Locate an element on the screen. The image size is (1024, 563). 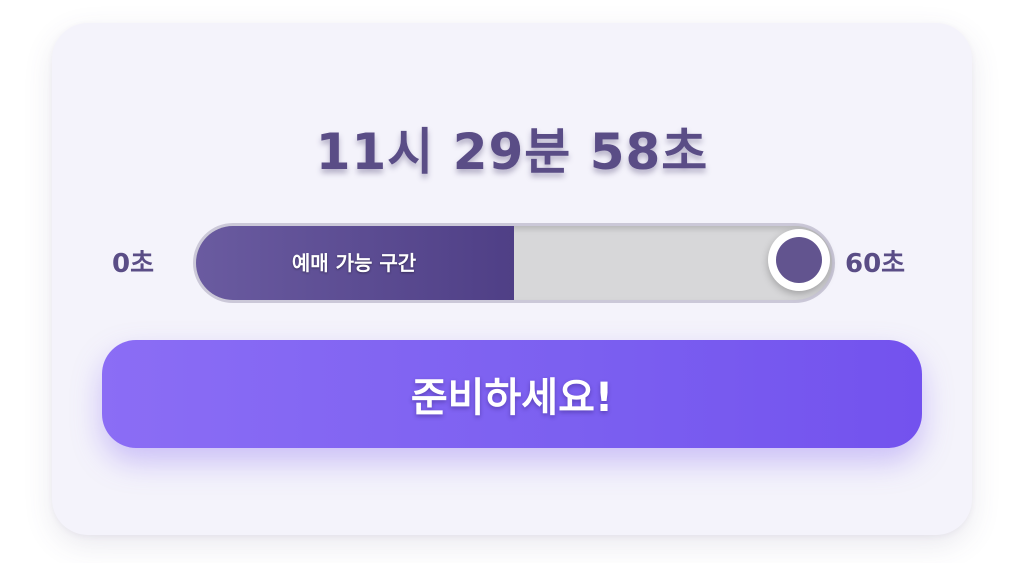
seconds-progress-track: 예매 가능 구간 is located at coordinates (514, 263).